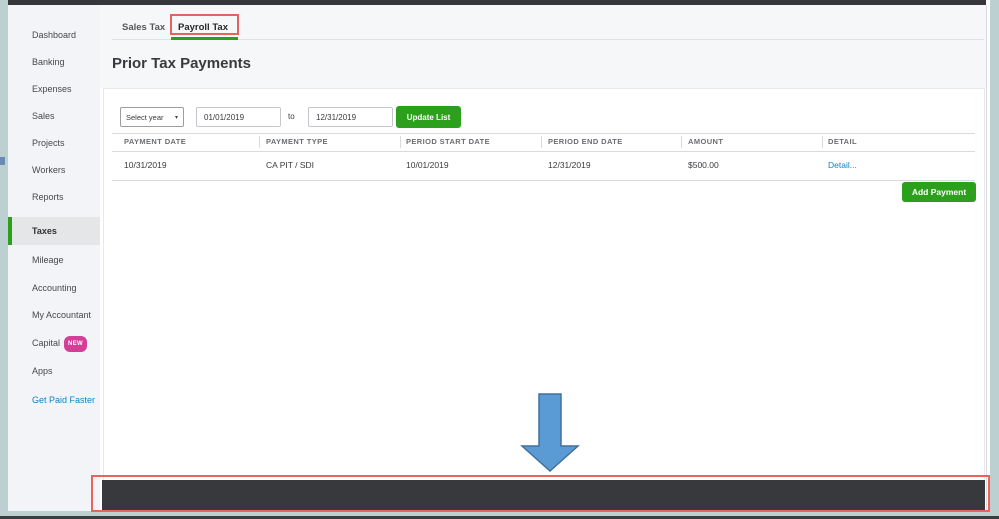 The width and height of the screenshot is (999, 519). What do you see at coordinates (54, 89) in the screenshot?
I see `sidebar-item-expenses: Expenses` at bounding box center [54, 89].